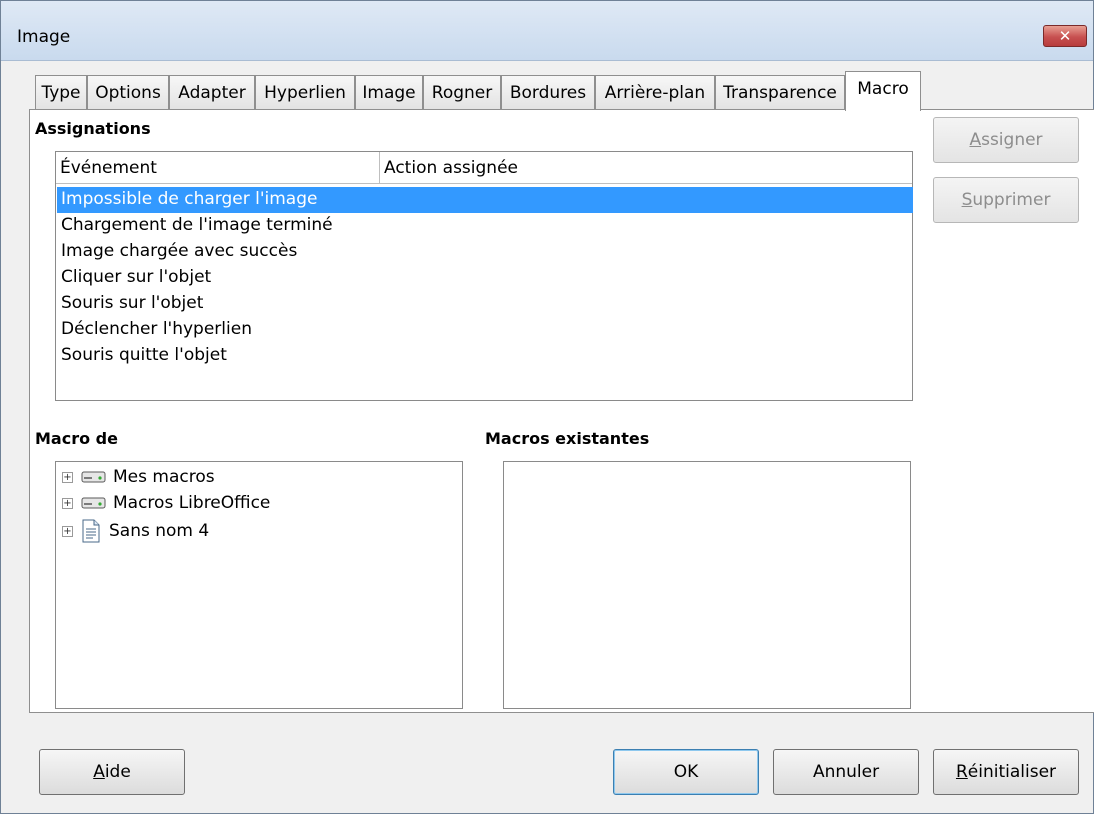  What do you see at coordinates (99, 772) in the screenshot?
I see `help-mnemonic: A` at bounding box center [99, 772].